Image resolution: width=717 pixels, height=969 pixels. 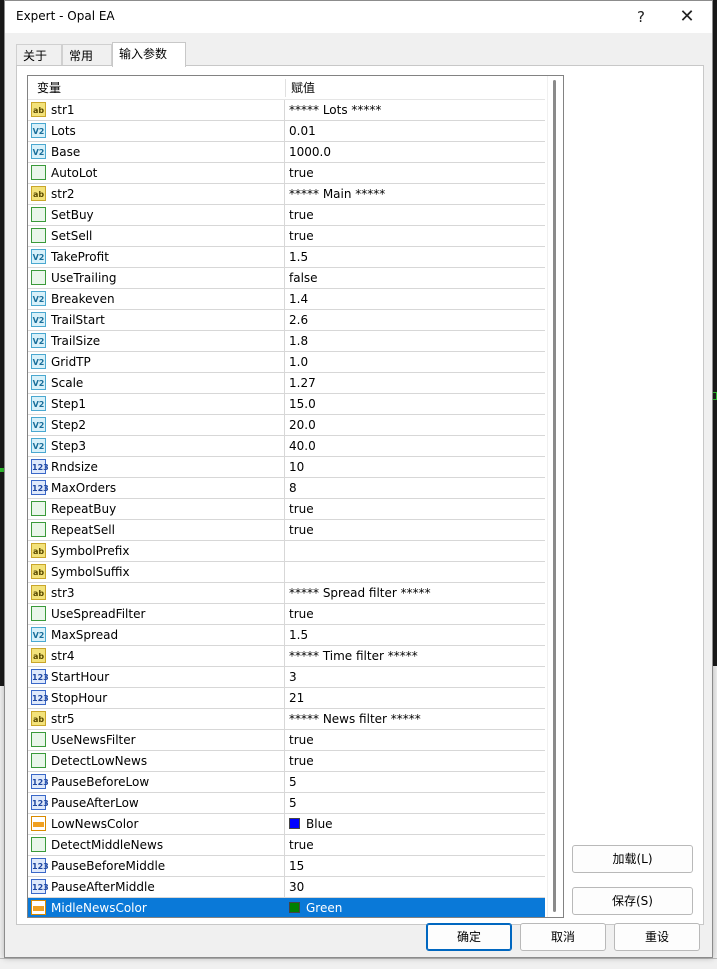 What do you see at coordinates (156, 593) in the screenshot?
I see `variable-cell: ab str3` at bounding box center [156, 593].